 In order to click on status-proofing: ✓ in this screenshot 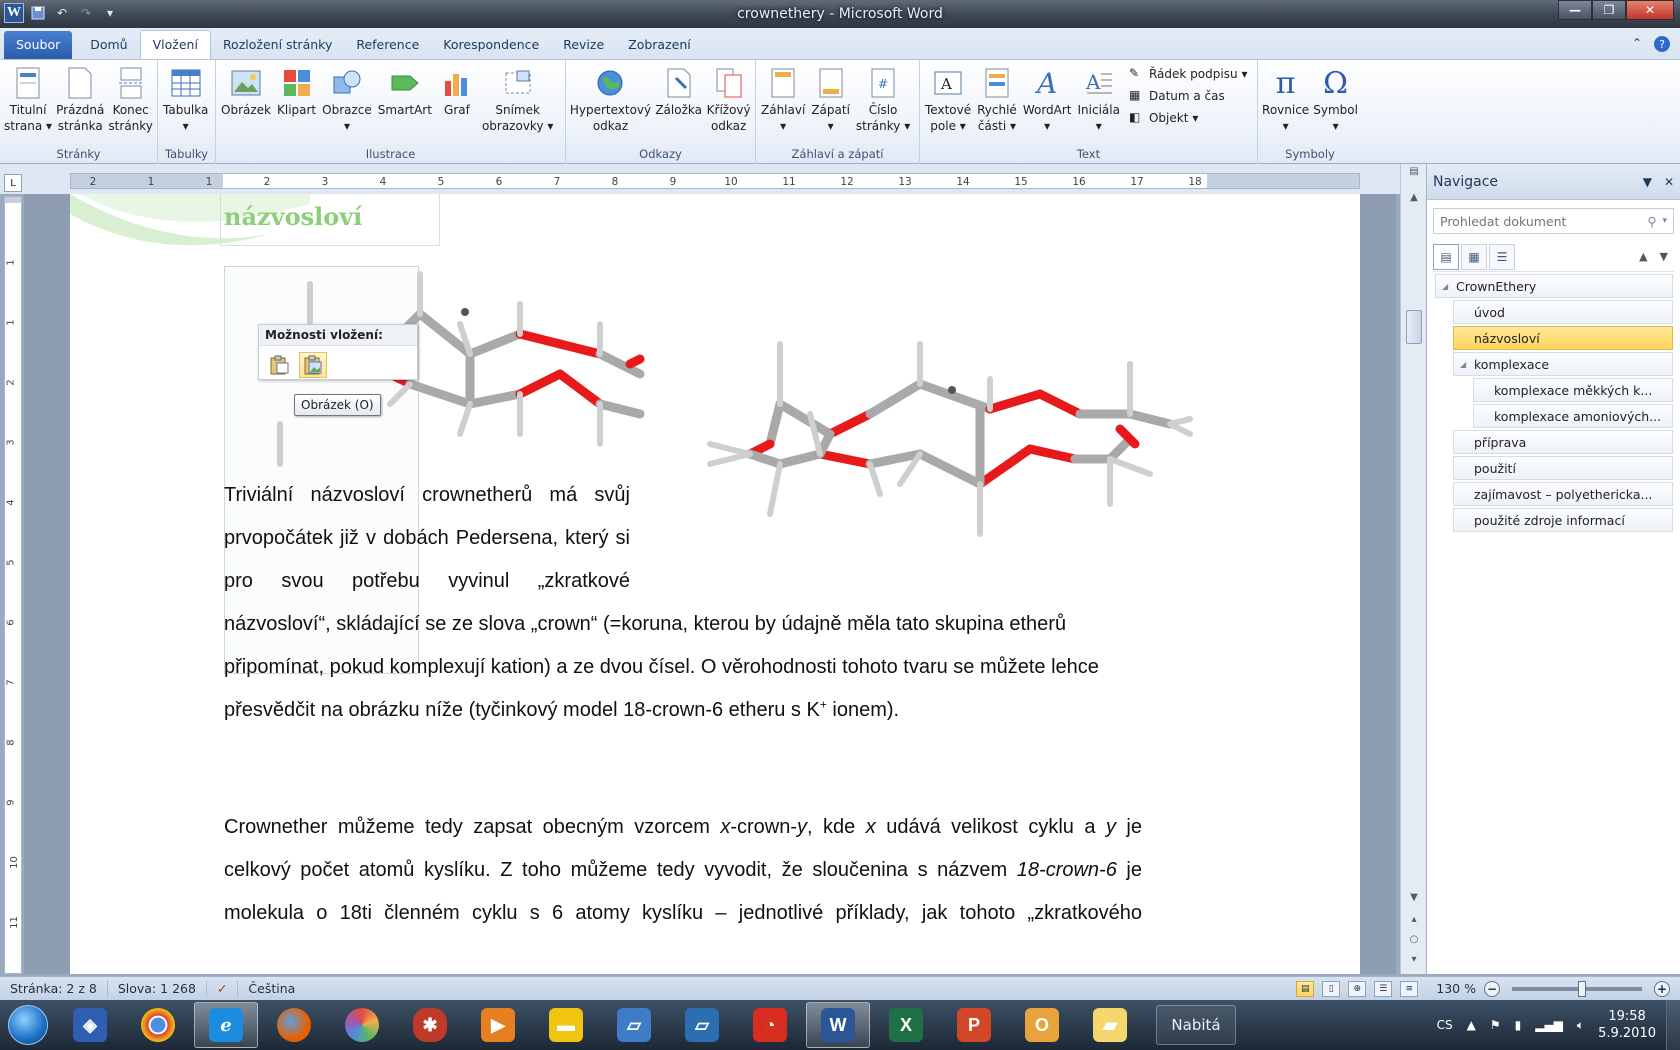, I will do `click(223, 988)`.